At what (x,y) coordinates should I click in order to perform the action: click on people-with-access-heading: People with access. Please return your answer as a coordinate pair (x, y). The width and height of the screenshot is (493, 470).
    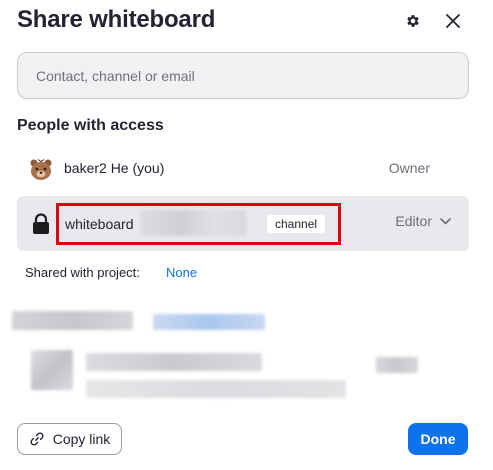
    Looking at the image, I should click on (90, 125).